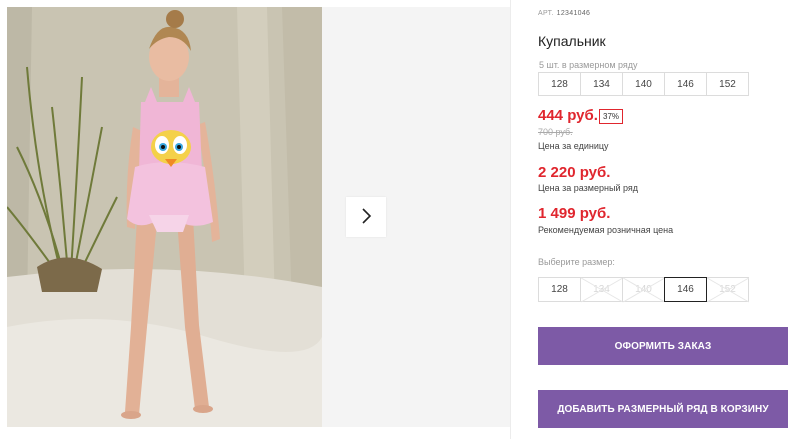  I want to click on unit-price-caption: Цена за единицу, so click(573, 146).